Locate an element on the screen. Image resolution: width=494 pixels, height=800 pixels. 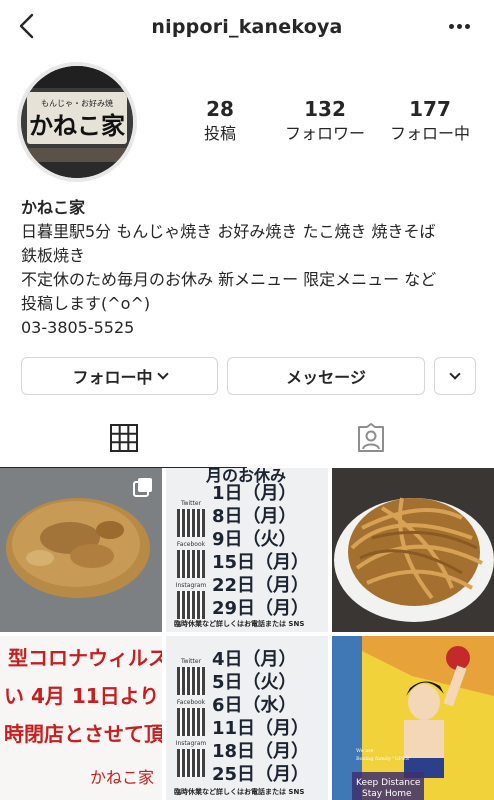
avatar: もんじゃ・お好み焼 かねこ家 is located at coordinates (77, 122).